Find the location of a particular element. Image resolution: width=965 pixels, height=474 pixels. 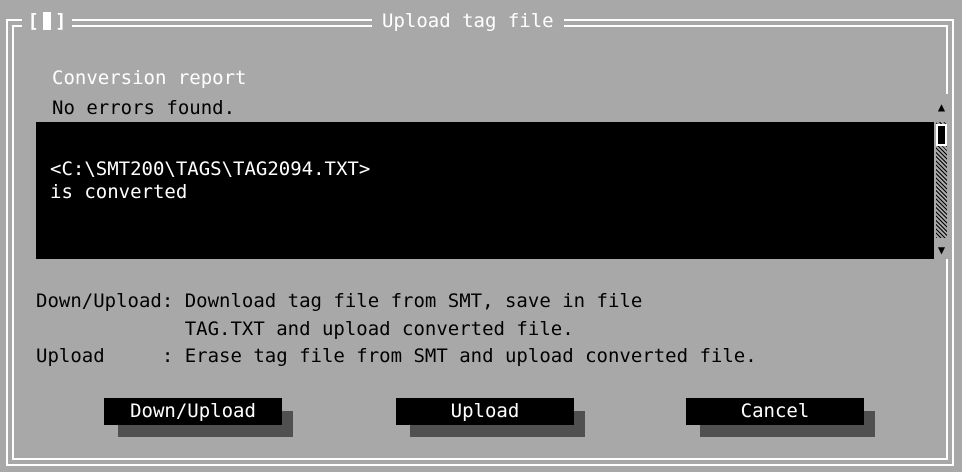

upload-button-group: Upload is located at coordinates (491, 418).